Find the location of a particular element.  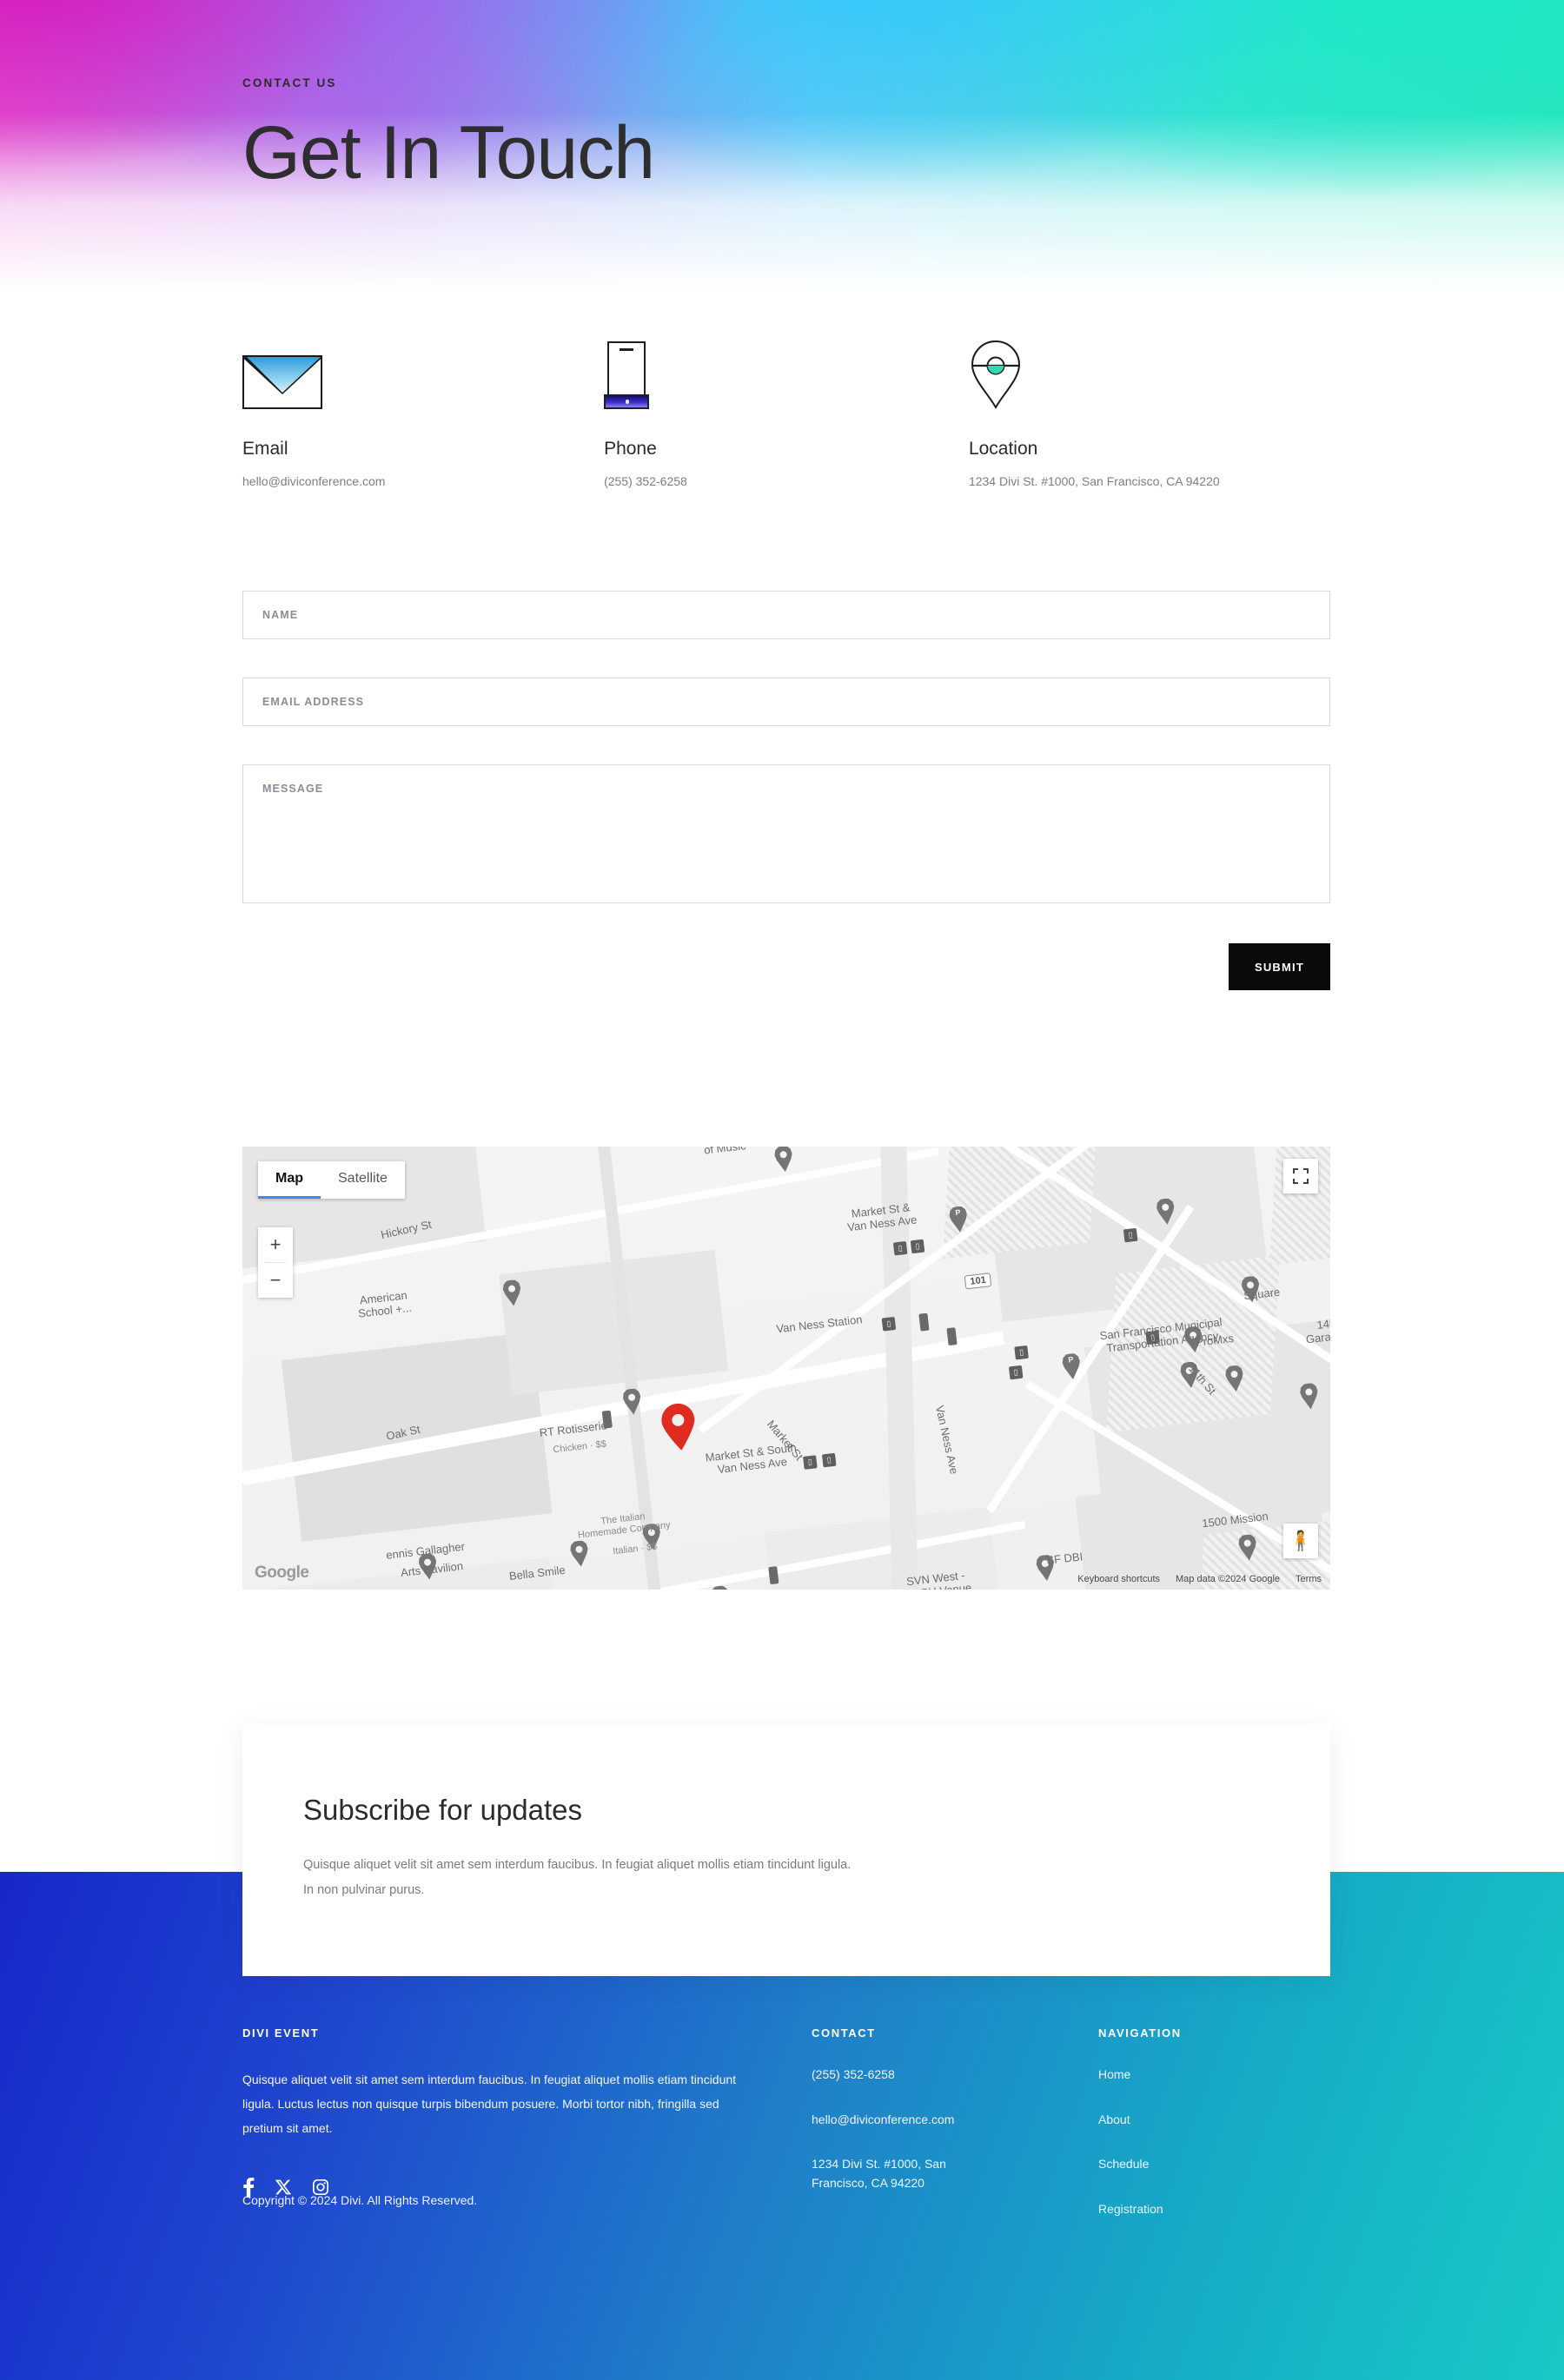

submit-button: SUBMIT is located at coordinates (1279, 966).